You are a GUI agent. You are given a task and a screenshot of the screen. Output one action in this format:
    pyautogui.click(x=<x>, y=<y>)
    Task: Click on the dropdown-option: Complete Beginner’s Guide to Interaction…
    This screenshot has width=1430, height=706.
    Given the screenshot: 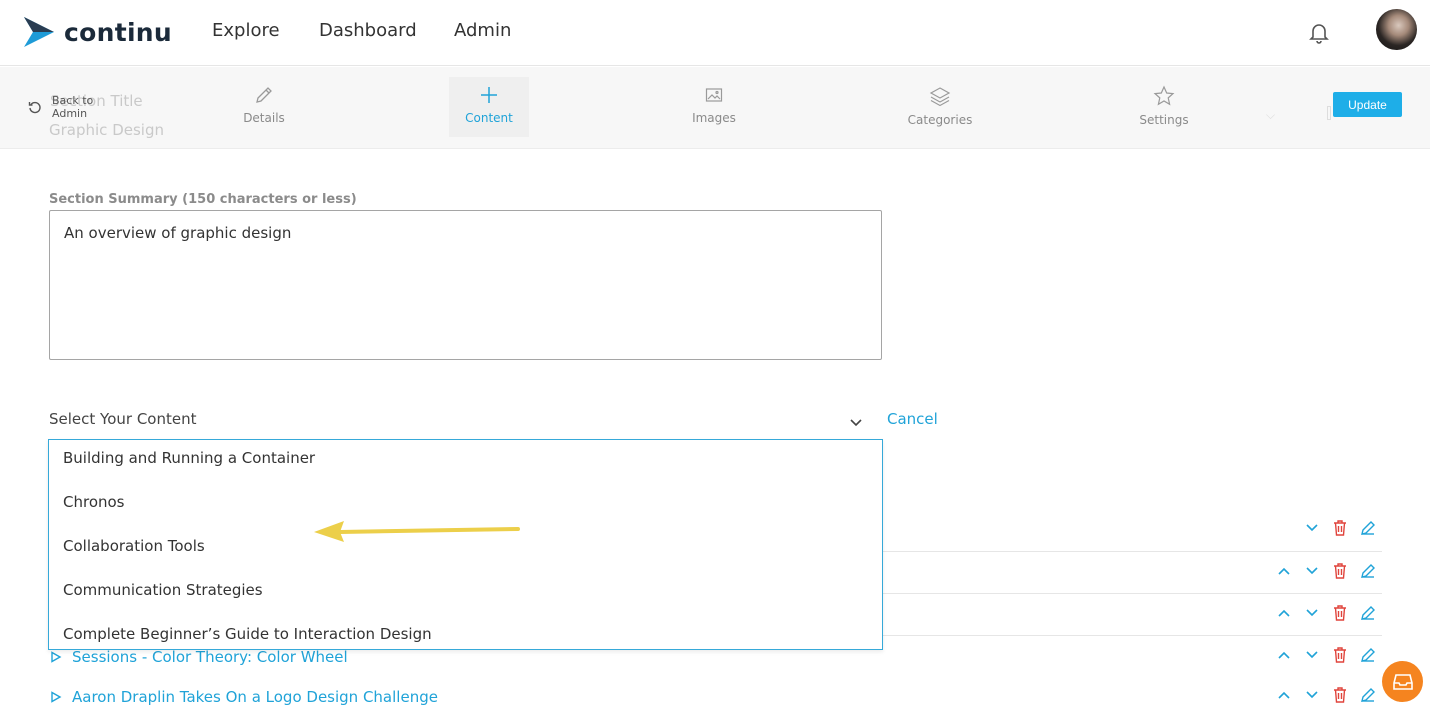 What is the action you would take?
    pyautogui.click(x=247, y=634)
    